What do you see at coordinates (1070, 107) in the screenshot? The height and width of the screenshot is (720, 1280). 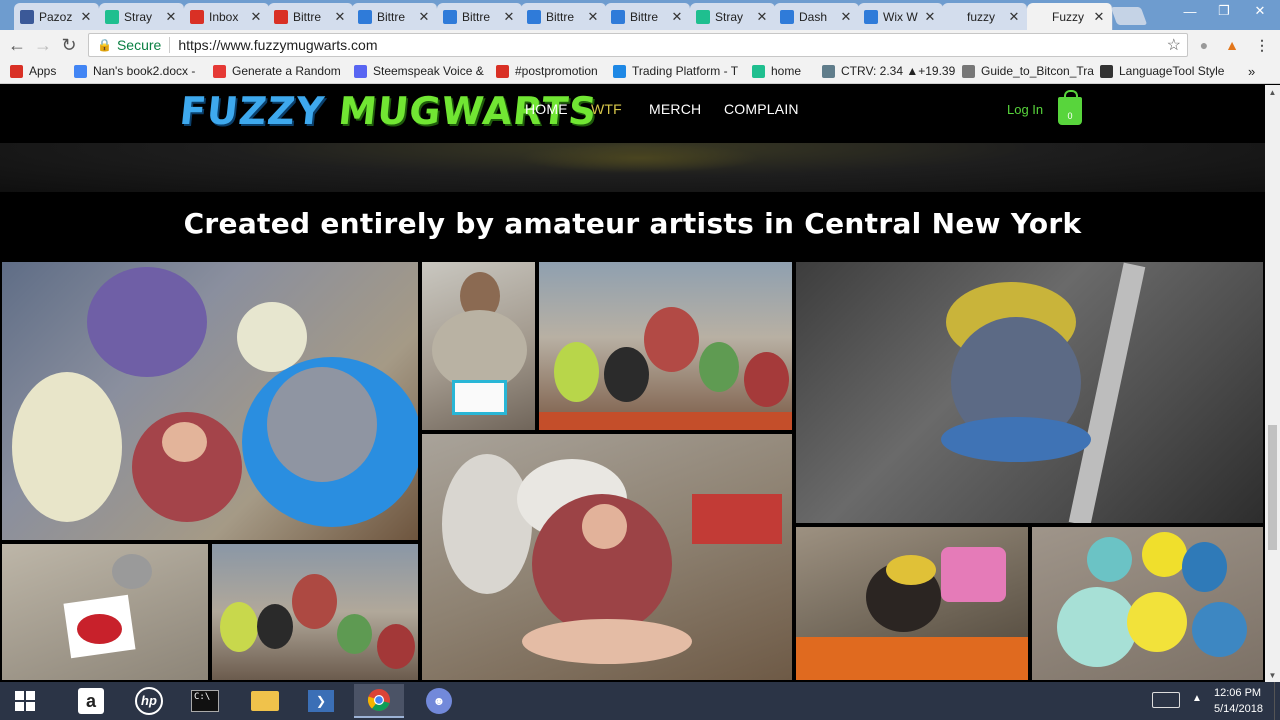 I see `cart-icon: 0` at bounding box center [1070, 107].